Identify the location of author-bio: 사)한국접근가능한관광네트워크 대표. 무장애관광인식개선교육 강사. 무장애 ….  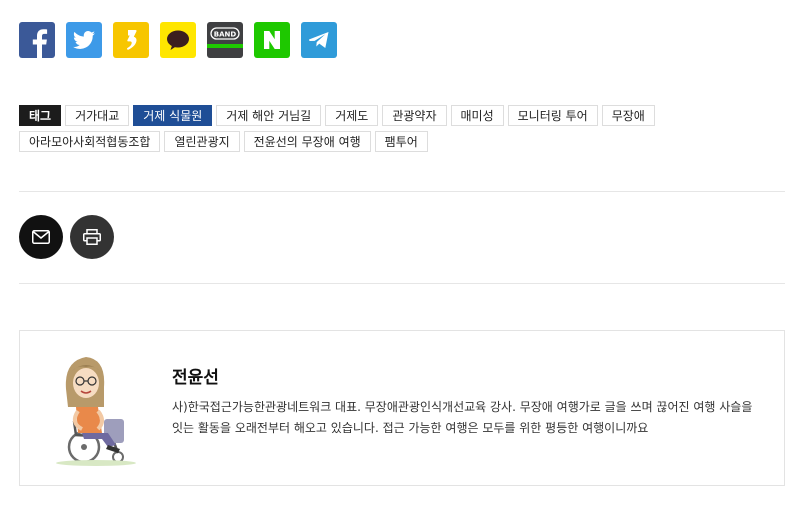
(462, 417).